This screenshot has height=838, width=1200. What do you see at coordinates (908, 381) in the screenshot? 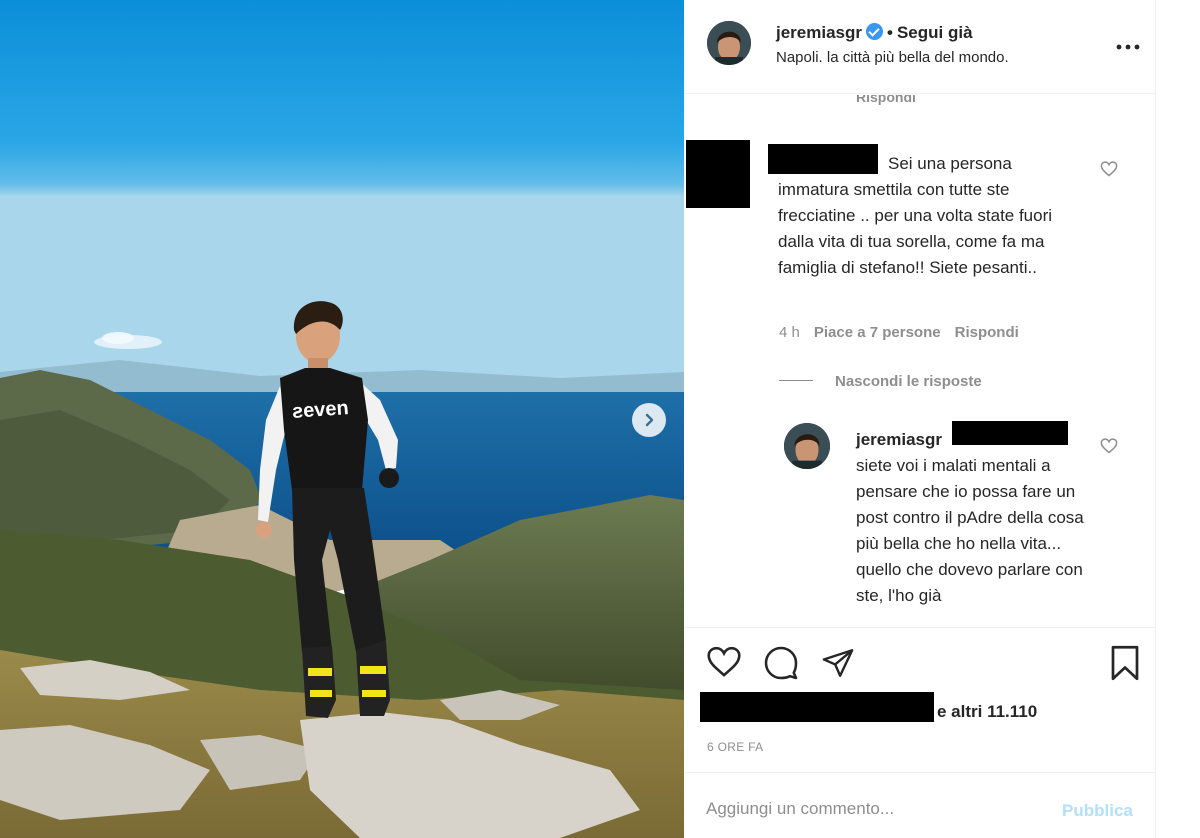
I see `hide-replies-label: Nascondi le risposte` at bounding box center [908, 381].